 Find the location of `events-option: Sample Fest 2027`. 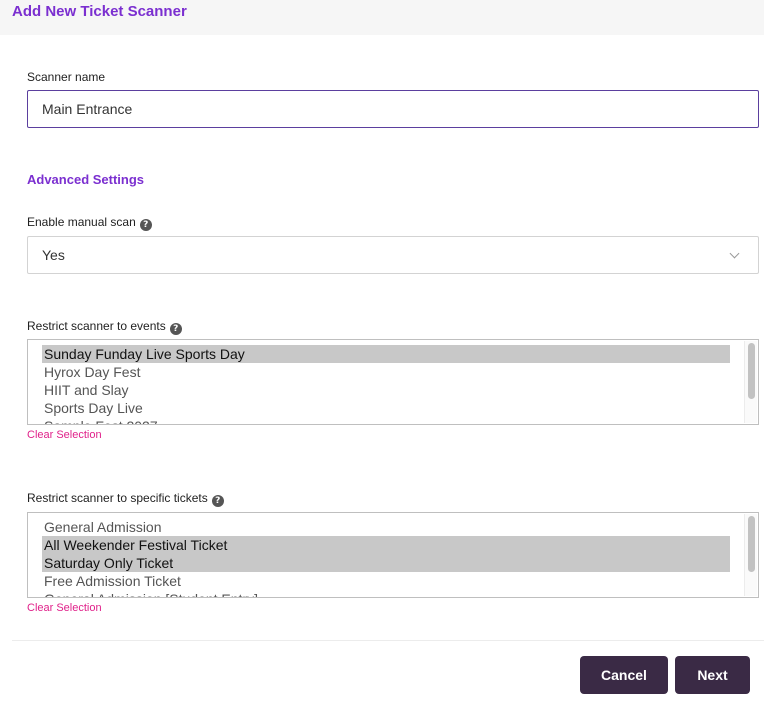

events-option: Sample Fest 2027 is located at coordinates (386, 420).